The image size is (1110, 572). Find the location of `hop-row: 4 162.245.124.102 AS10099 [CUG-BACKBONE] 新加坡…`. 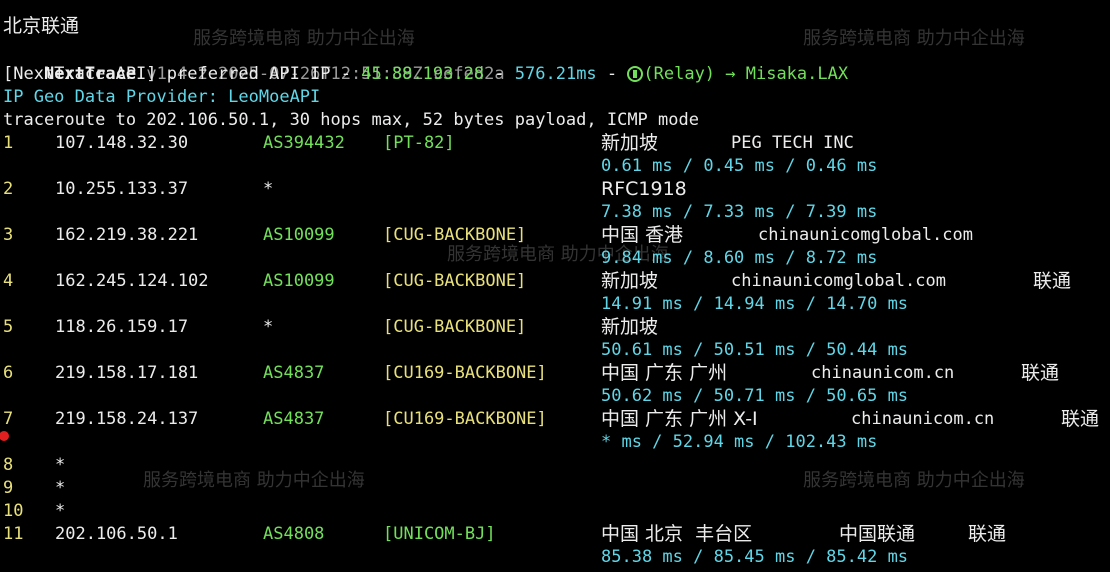

hop-row: 4 162.245.124.102 AS10099 [CUG-BACKBONE] 新加坡… is located at coordinates (555, 281).